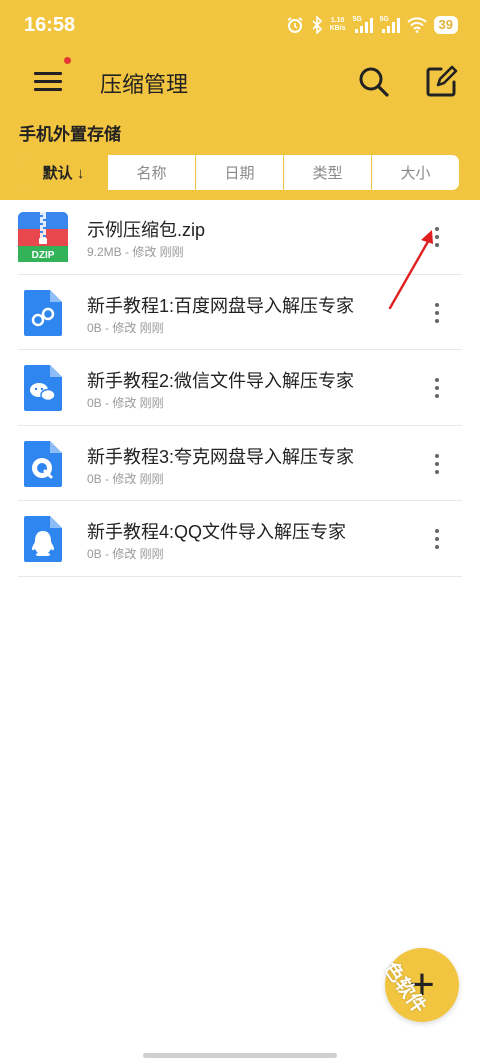 The width and height of the screenshot is (480, 1063). What do you see at coordinates (43, 312) in the screenshot?
I see `baidu-netdisk-doc-icon` at bounding box center [43, 312].